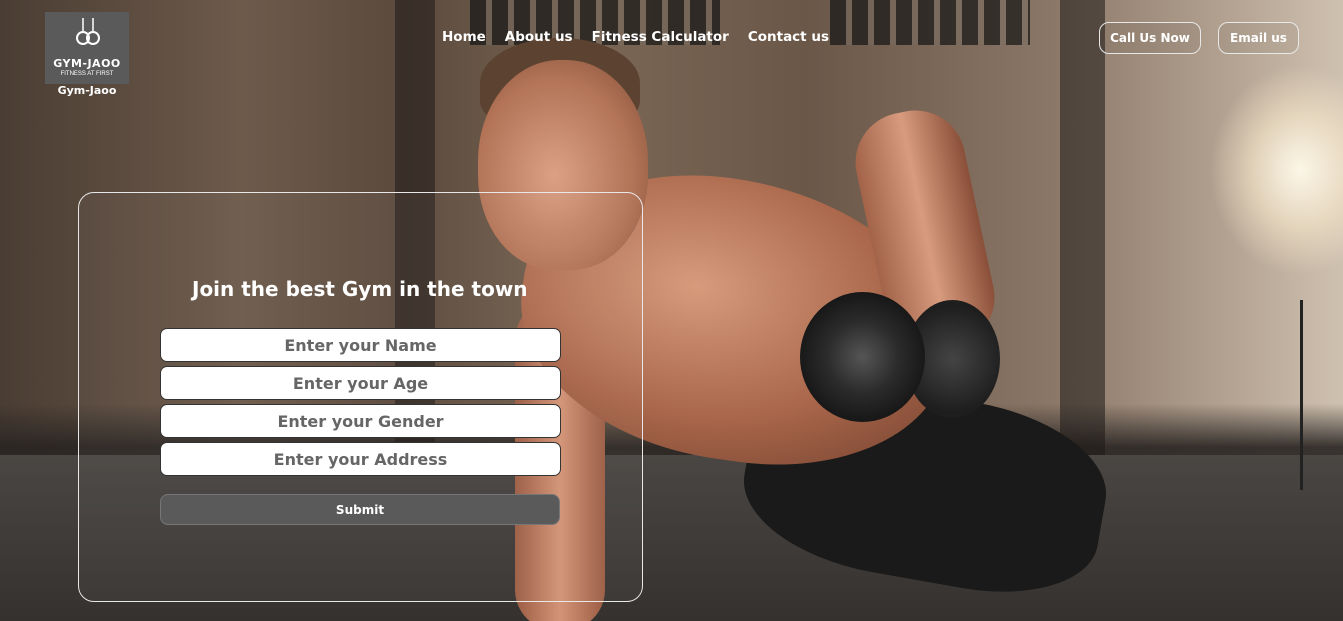  I want to click on address-input, so click(360, 459).